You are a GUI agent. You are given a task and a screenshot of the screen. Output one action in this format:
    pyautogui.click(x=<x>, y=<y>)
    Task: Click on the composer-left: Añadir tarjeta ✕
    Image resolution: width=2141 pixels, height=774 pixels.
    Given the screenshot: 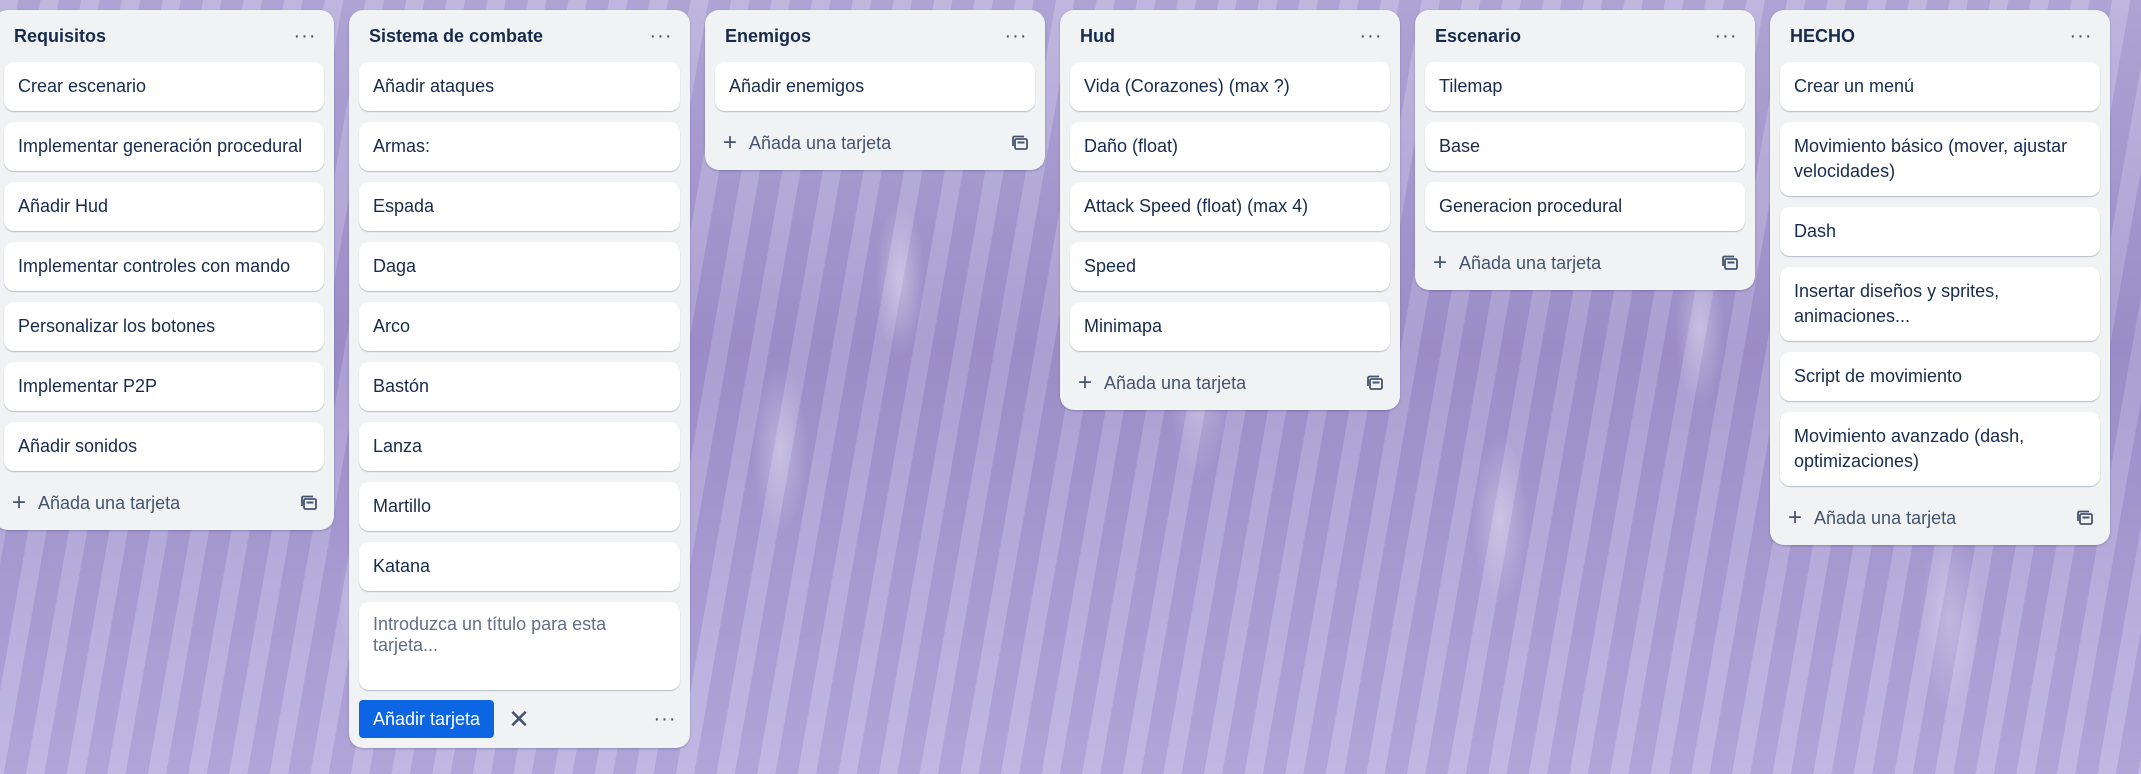 What is the action you would take?
    pyautogui.click(x=444, y=719)
    